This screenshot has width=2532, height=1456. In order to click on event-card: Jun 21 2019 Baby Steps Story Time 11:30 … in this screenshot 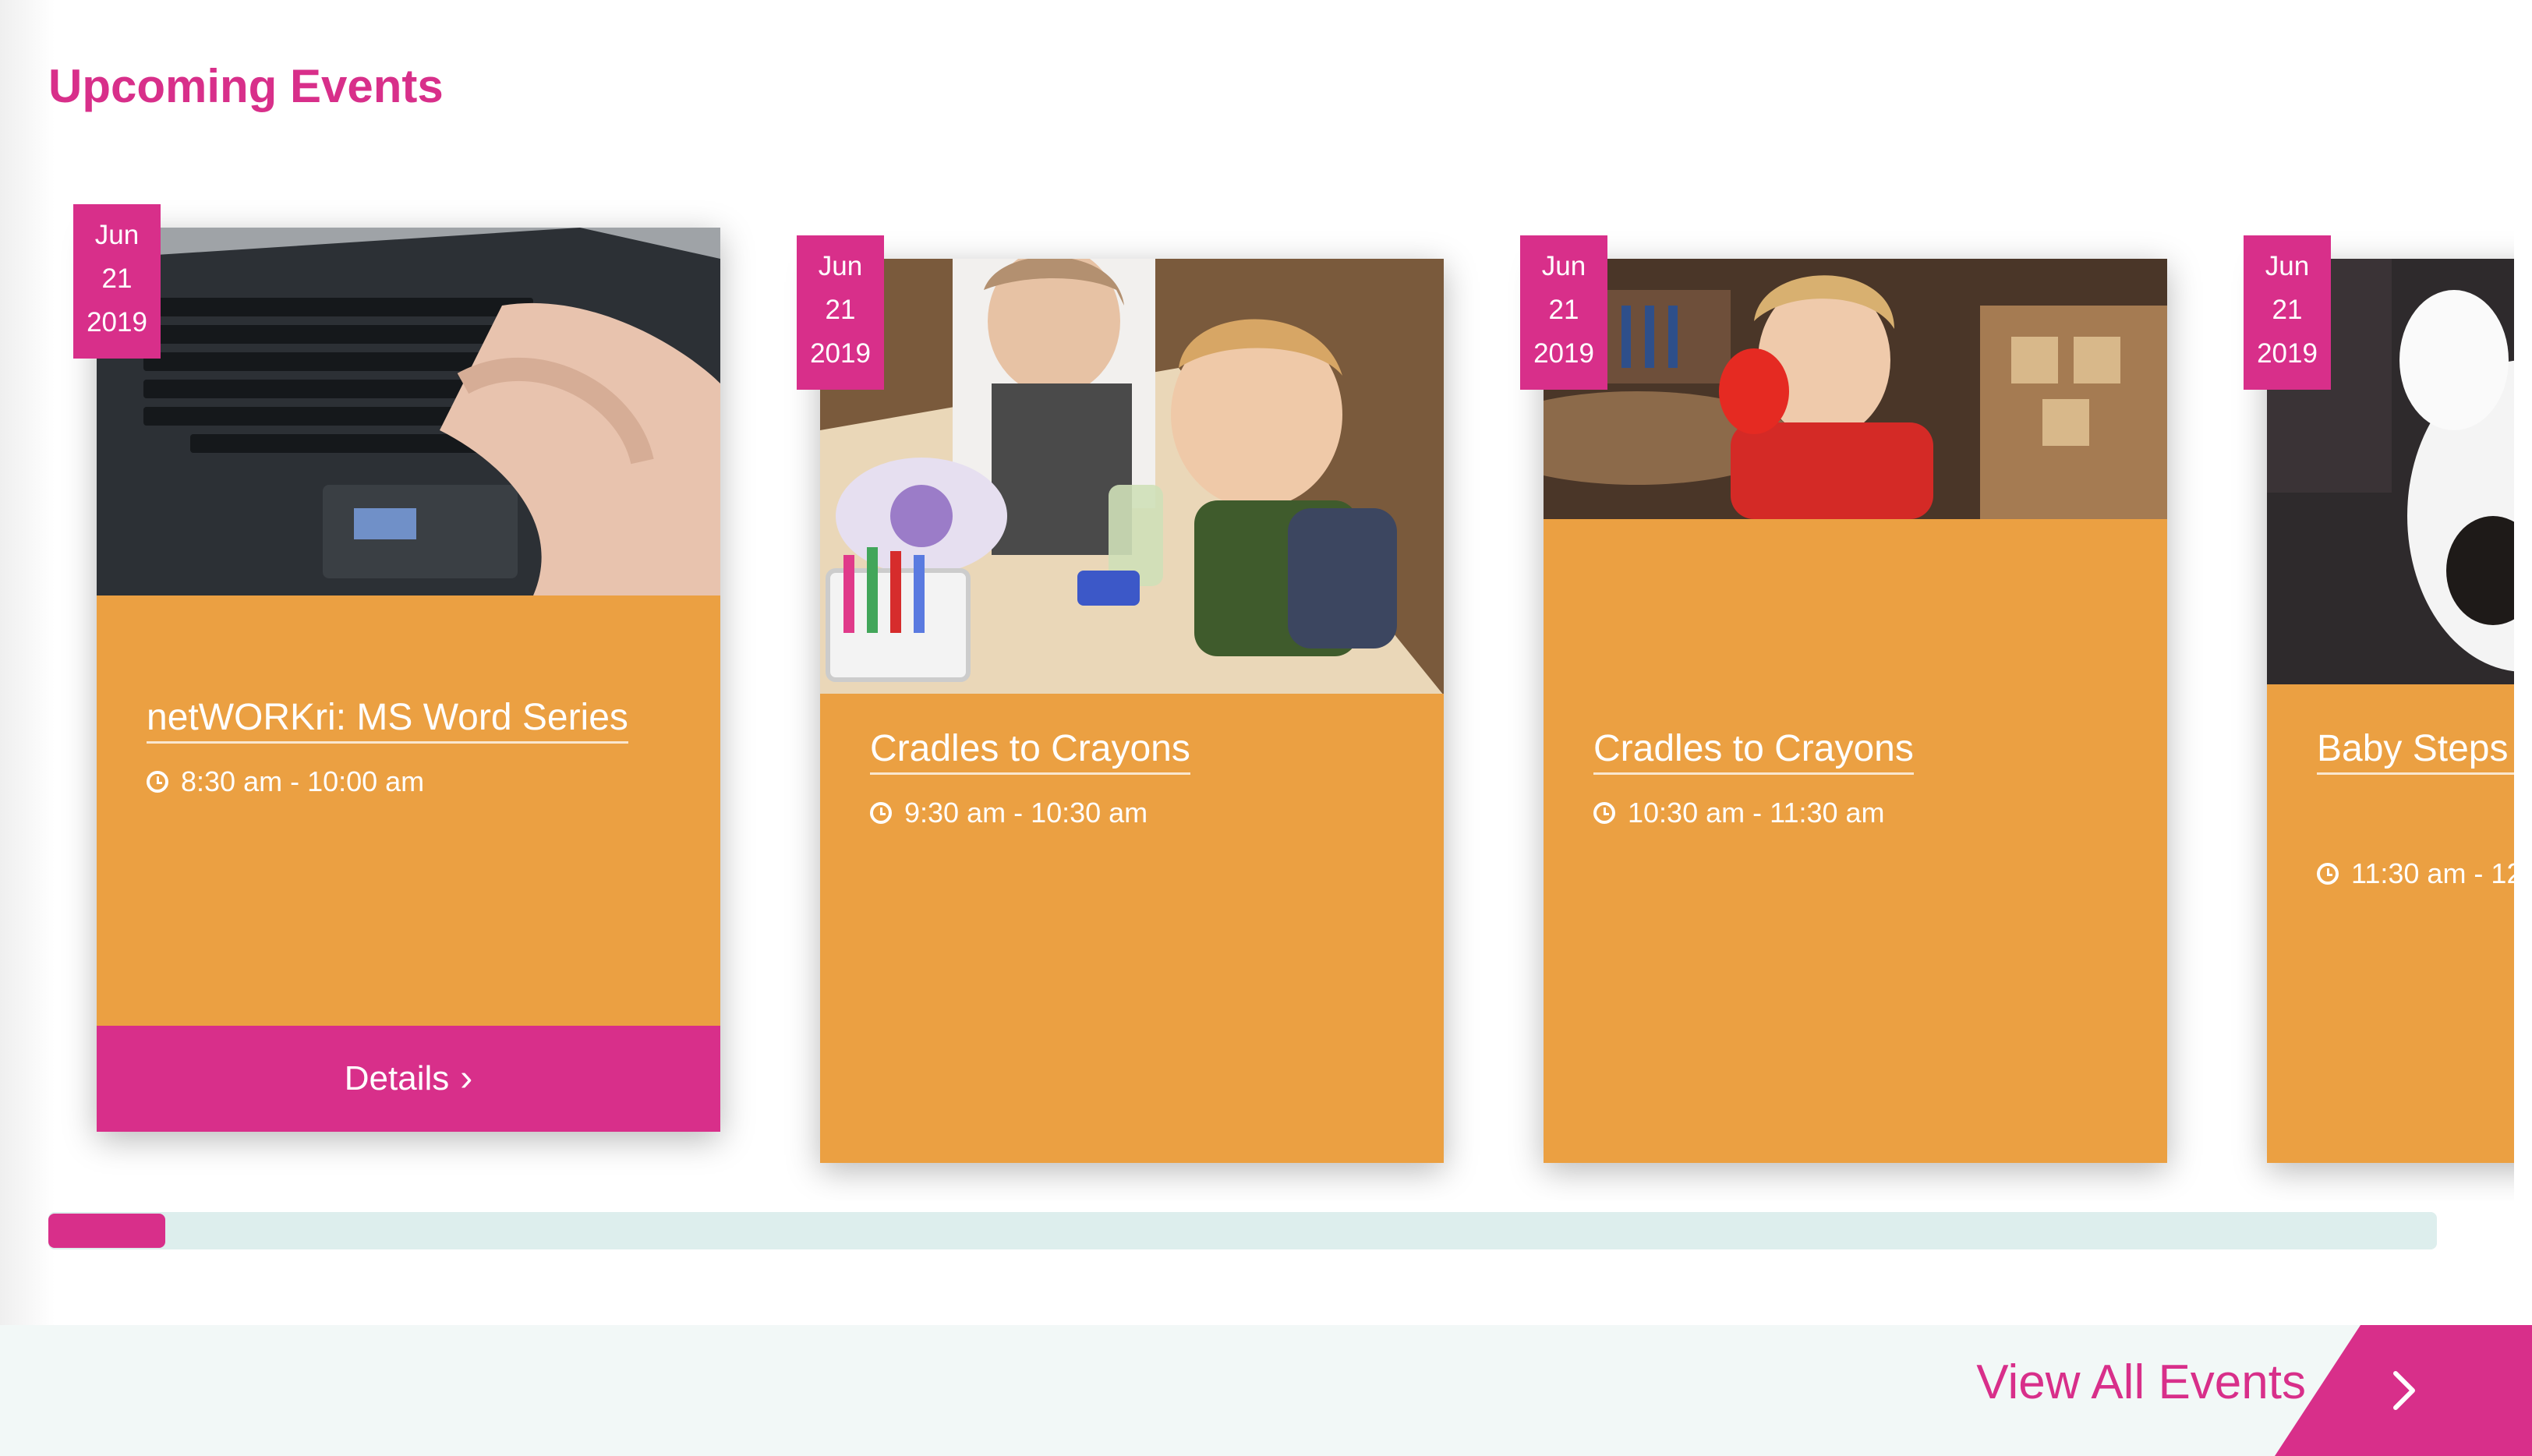, I will do `click(2379, 699)`.